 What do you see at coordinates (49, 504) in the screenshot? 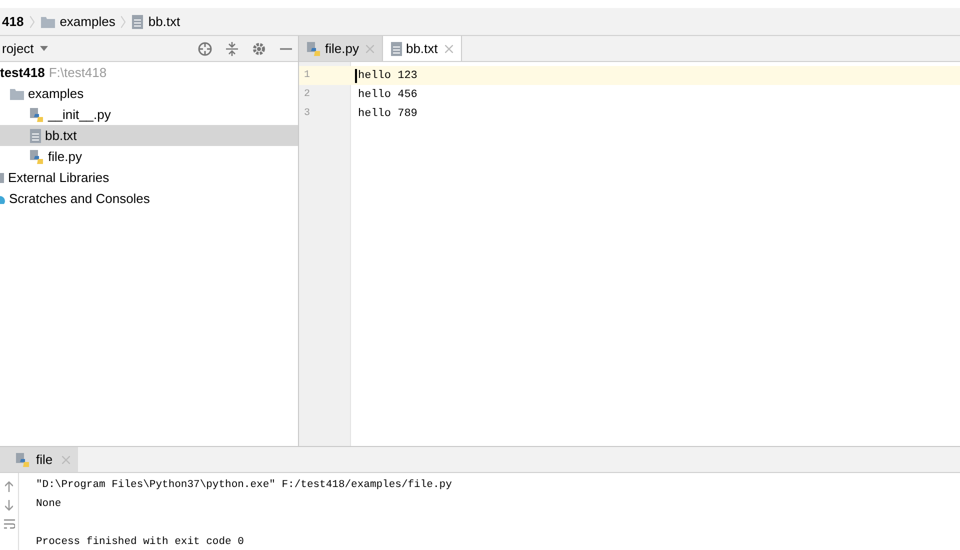
I see `console-line: None` at bounding box center [49, 504].